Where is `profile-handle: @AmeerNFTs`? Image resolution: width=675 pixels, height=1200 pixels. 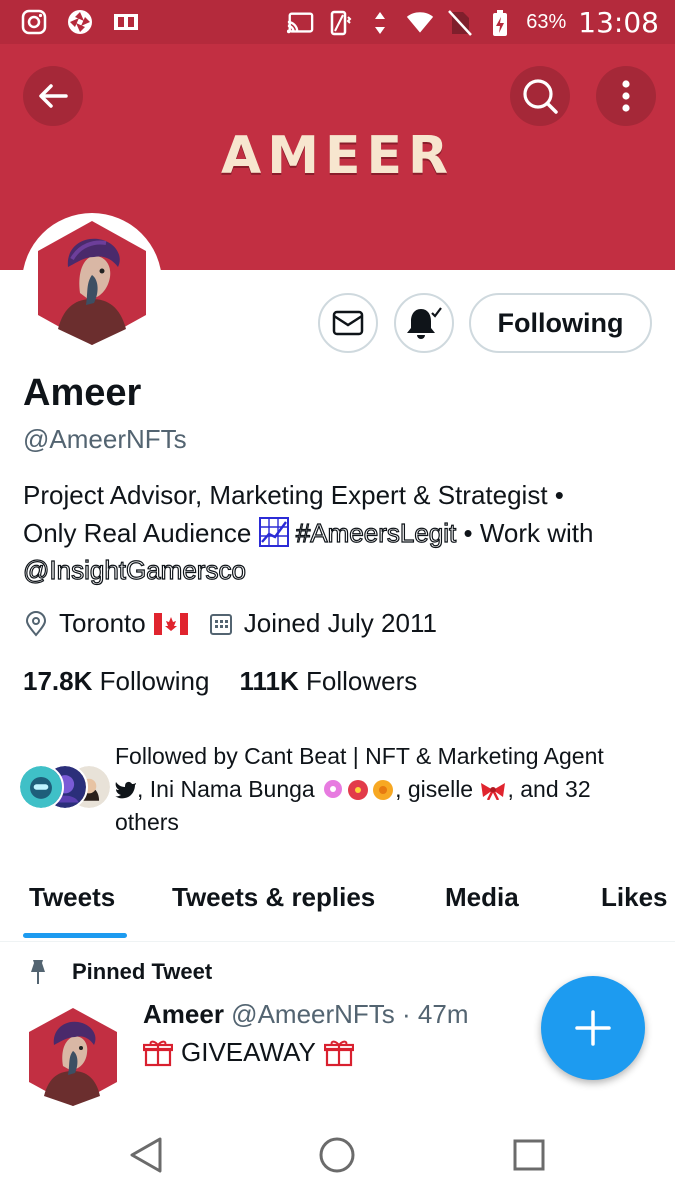
profile-handle: @AmeerNFTs is located at coordinates (105, 439).